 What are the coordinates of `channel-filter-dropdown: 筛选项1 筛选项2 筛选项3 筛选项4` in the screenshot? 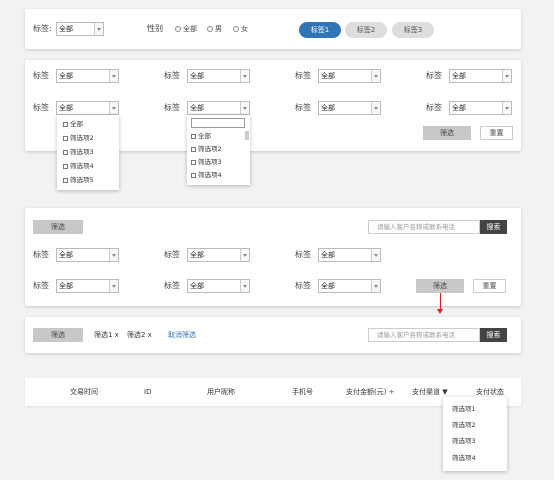 It's located at (475, 434).